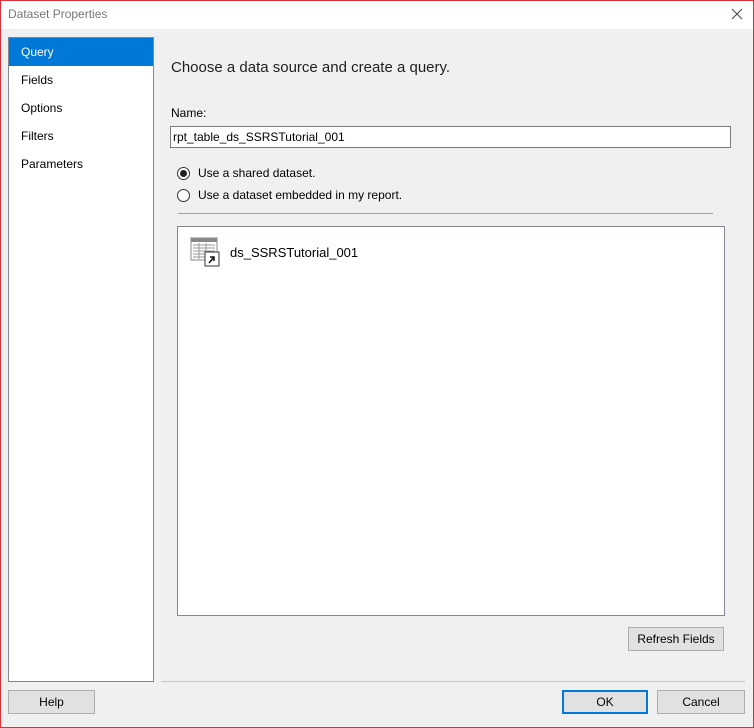  Describe the element at coordinates (294, 252) in the screenshot. I see `dataset-name: ds_SSRSTutorial_001` at that location.